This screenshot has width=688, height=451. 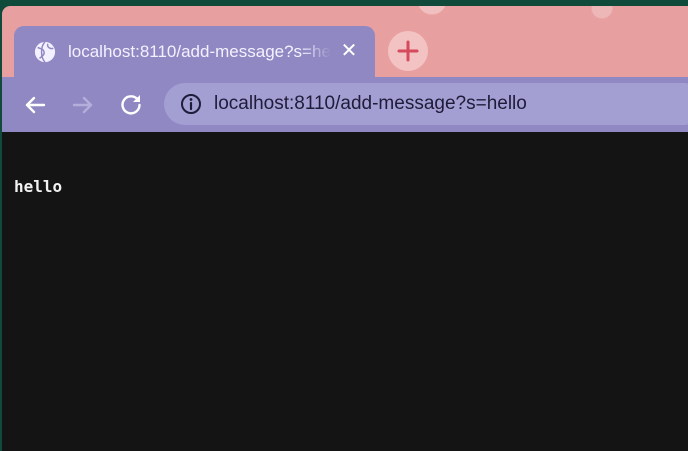 I want to click on url-text: localhost:8110/add-message?s=hello, so click(x=370, y=104).